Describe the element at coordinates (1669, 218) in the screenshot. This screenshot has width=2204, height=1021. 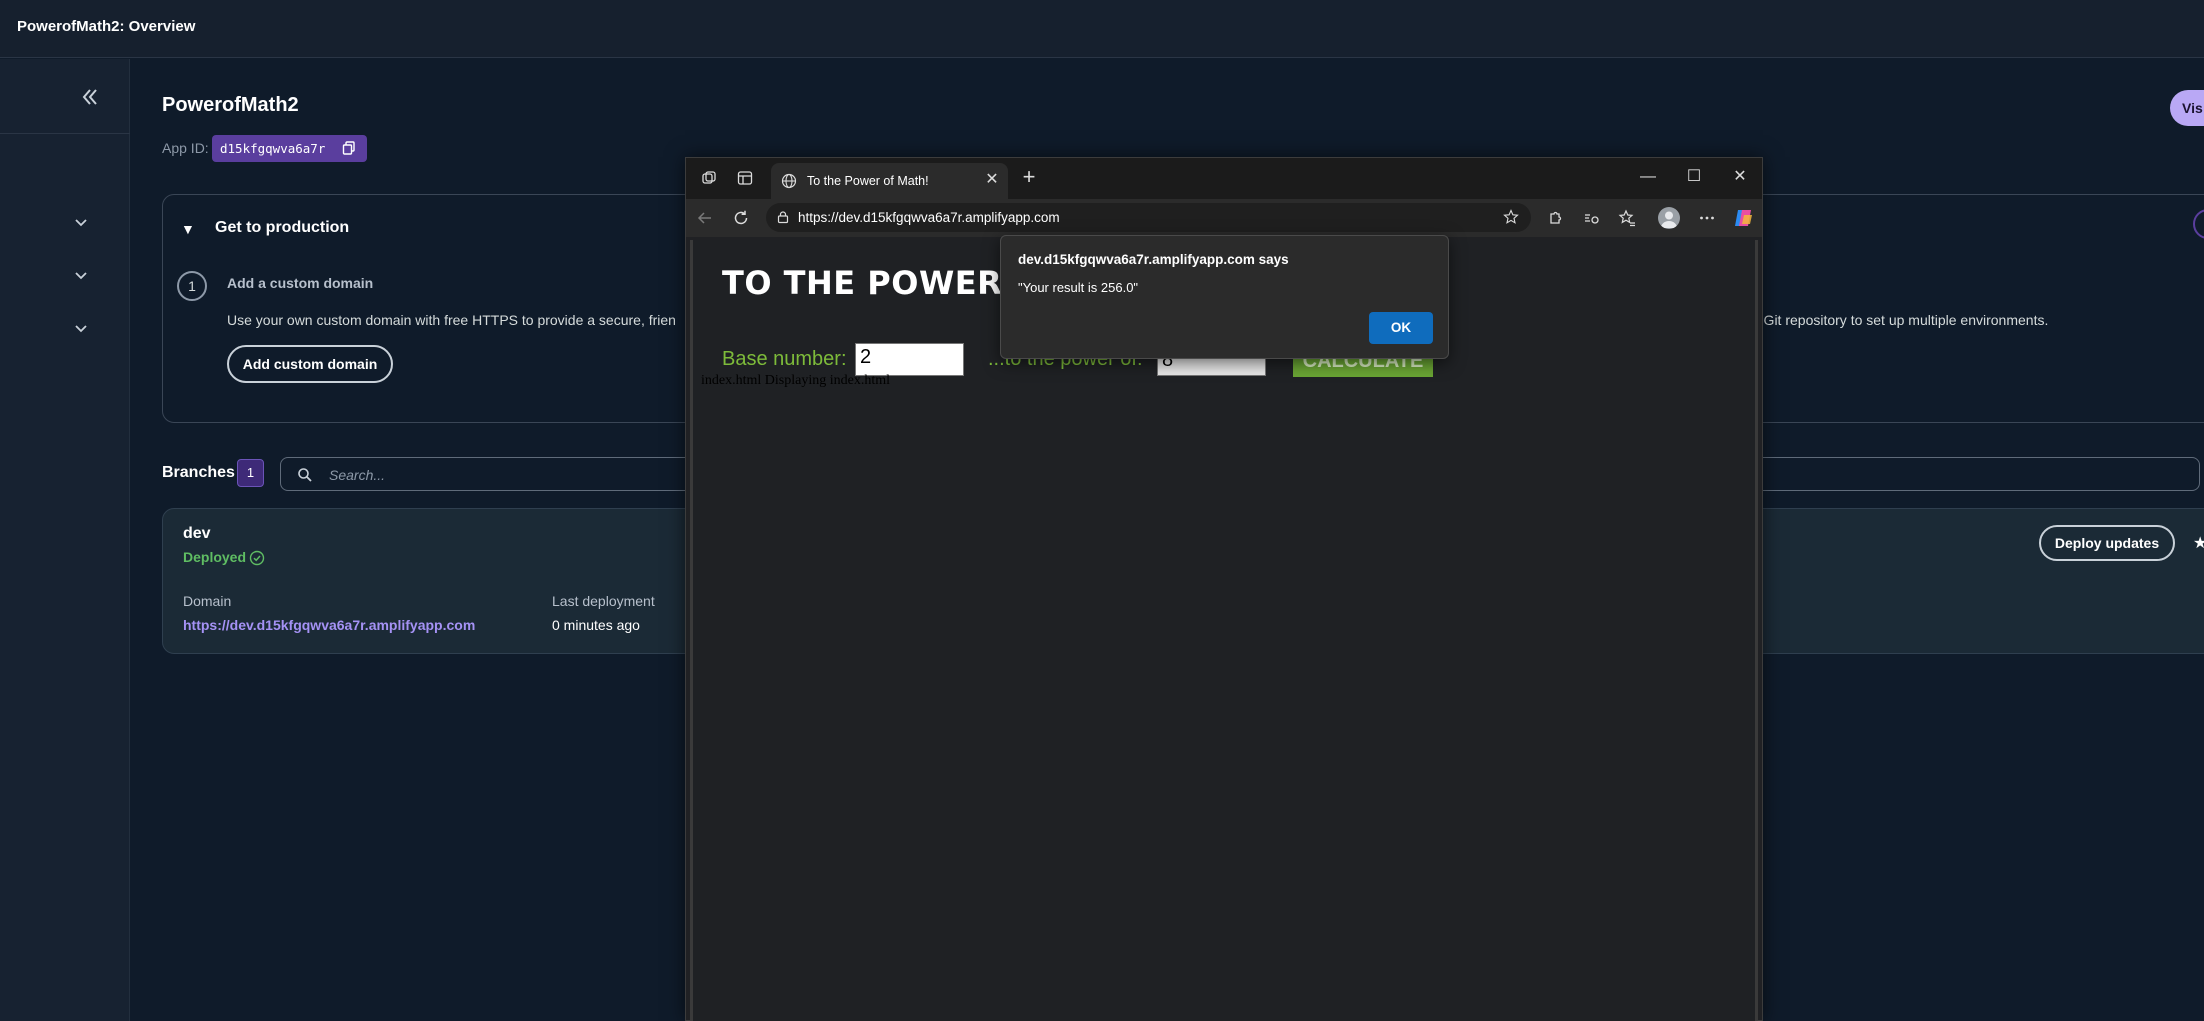
I see `avatar` at that location.